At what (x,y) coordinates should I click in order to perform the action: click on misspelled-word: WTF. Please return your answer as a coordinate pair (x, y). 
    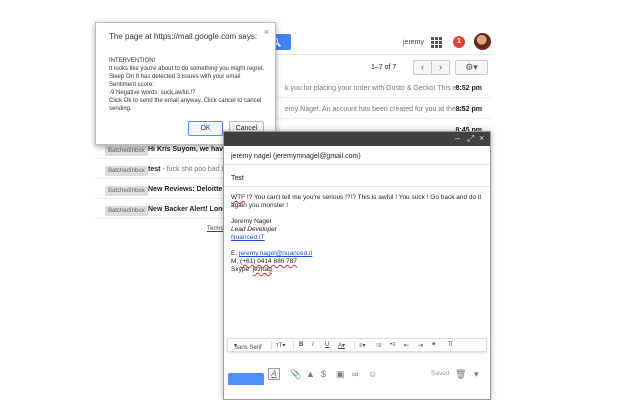
    Looking at the image, I should click on (238, 197).